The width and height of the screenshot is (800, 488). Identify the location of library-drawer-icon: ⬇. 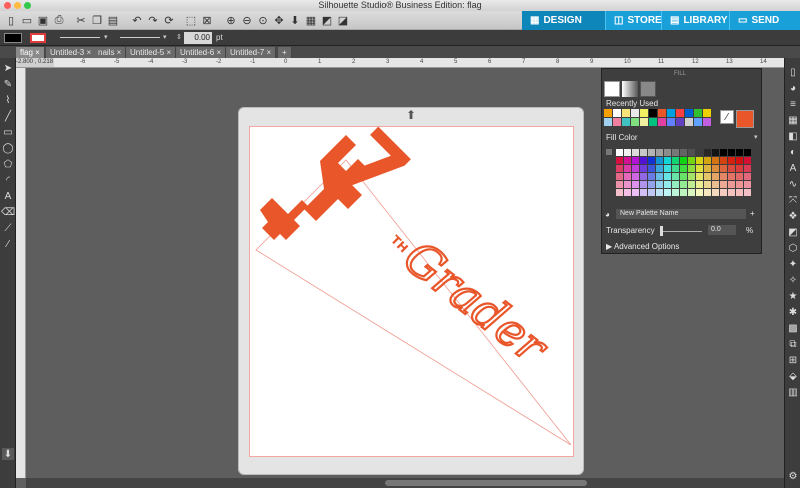
(8, 454).